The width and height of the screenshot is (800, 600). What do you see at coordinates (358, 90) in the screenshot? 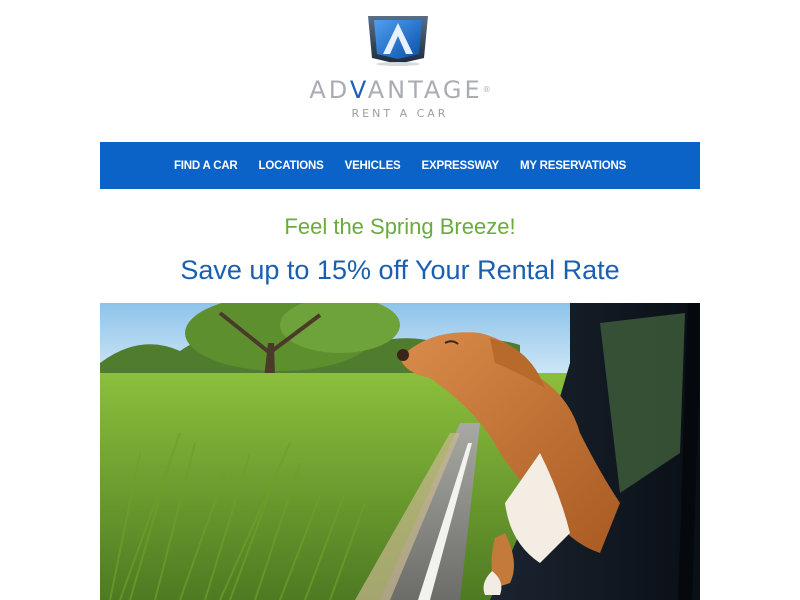
I see `brand-name-accent: V` at bounding box center [358, 90].